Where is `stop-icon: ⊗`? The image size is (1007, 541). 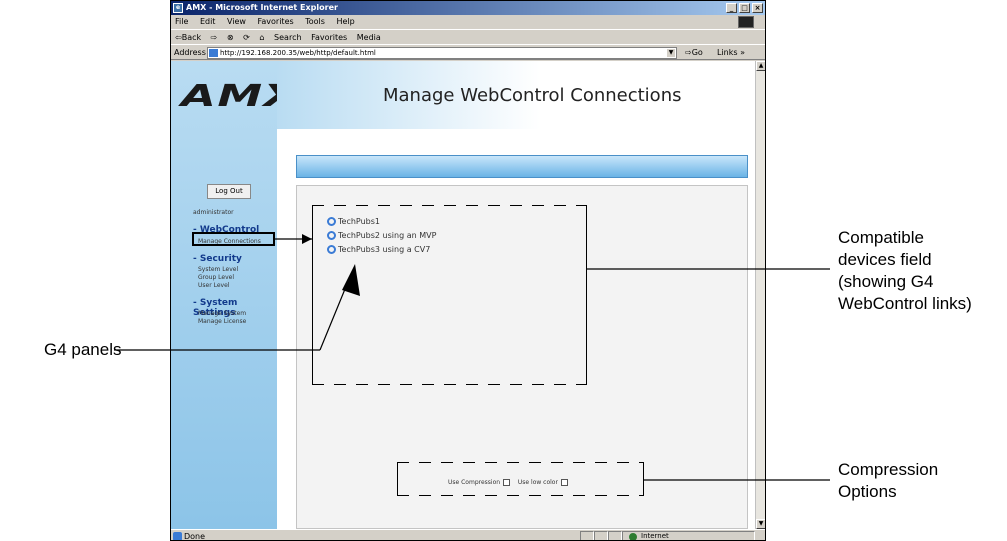
stop-icon: ⊗ is located at coordinates (230, 37).